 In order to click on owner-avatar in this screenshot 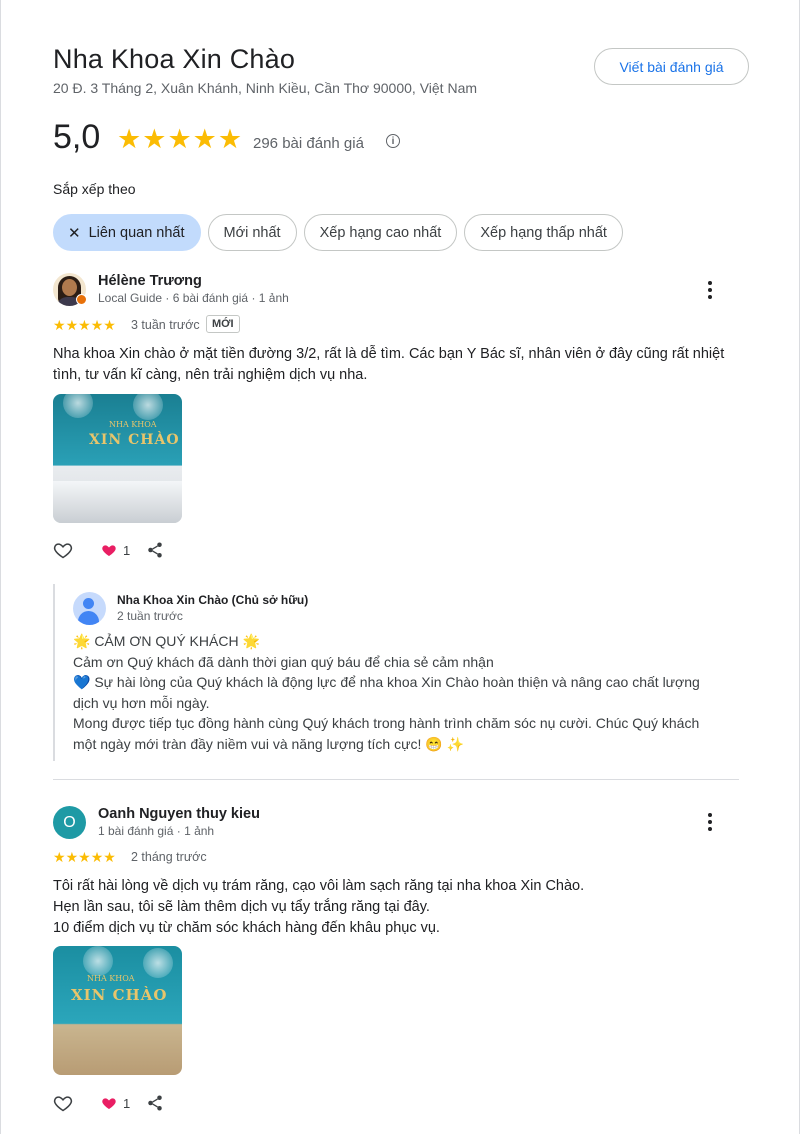, I will do `click(89, 608)`.